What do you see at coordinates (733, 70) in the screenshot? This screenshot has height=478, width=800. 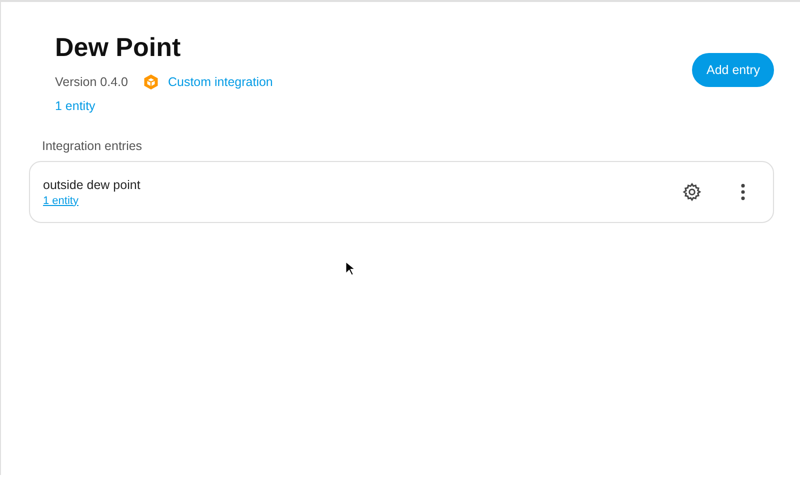 I see `add-entry-button: Add entry` at bounding box center [733, 70].